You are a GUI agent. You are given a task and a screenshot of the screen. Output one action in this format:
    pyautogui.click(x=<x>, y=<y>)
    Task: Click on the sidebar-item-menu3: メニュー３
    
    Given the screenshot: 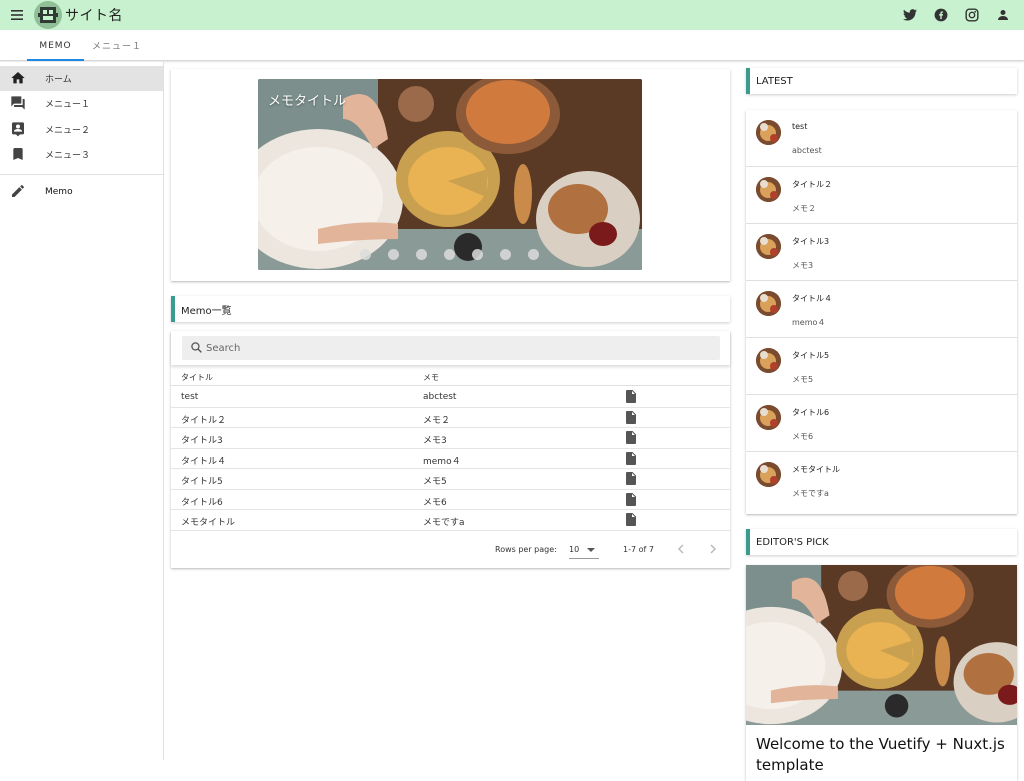 What is the action you would take?
    pyautogui.click(x=81, y=154)
    